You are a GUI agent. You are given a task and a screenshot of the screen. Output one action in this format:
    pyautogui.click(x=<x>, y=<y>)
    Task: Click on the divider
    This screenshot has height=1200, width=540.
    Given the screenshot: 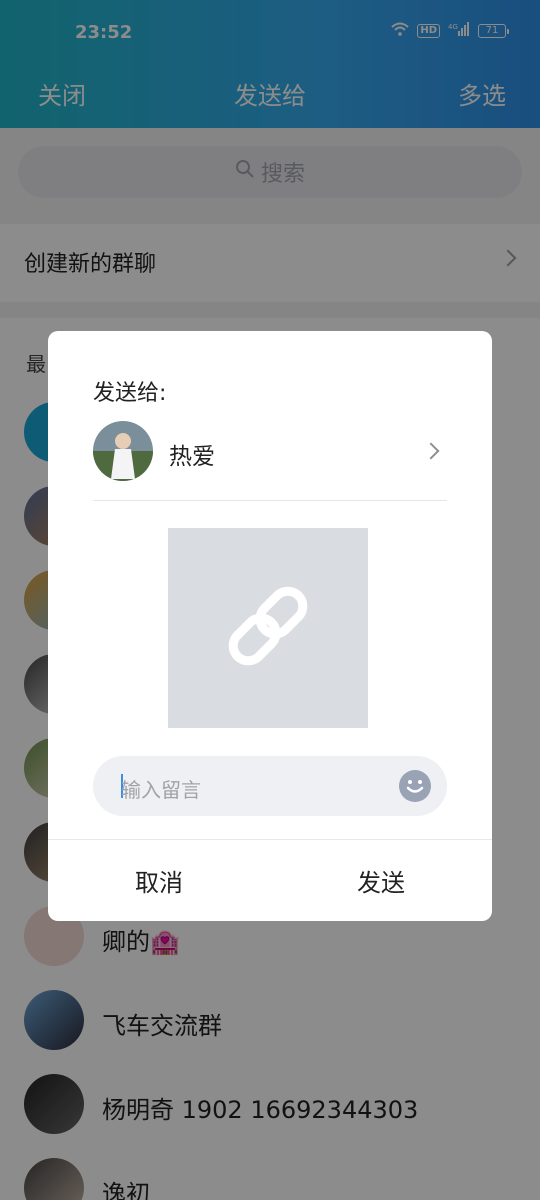 What is the action you would take?
    pyautogui.click(x=270, y=500)
    